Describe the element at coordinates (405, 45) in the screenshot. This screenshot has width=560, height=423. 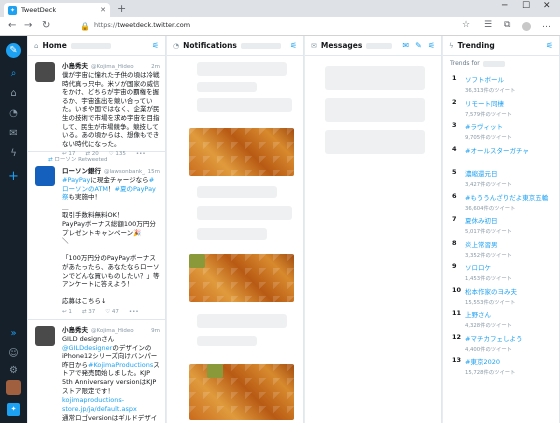
I see `new-message-icon: ✉` at that location.